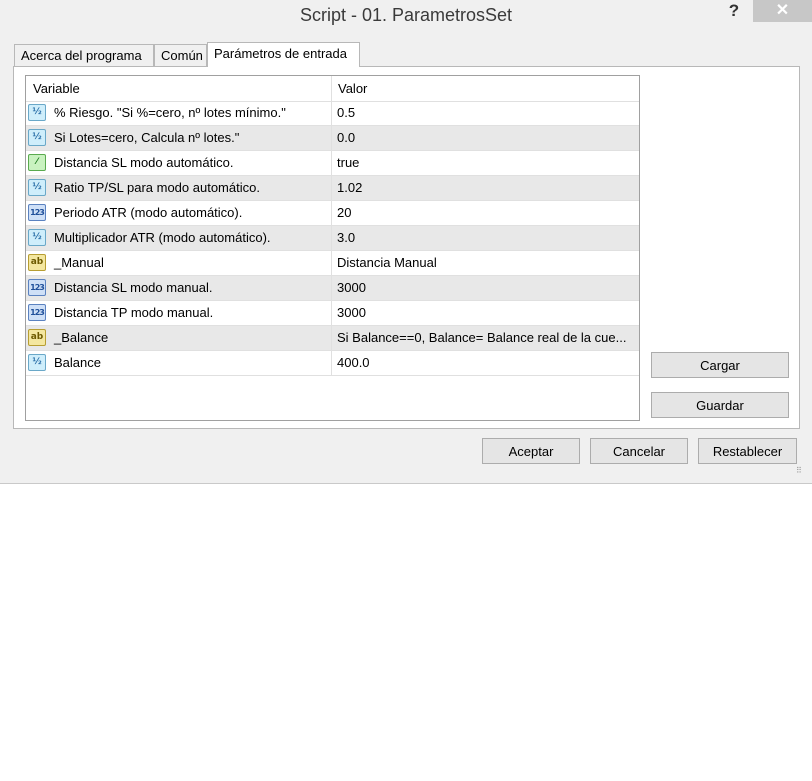  What do you see at coordinates (486, 188) in the screenshot?
I see `parameter-value: 1.02` at bounding box center [486, 188].